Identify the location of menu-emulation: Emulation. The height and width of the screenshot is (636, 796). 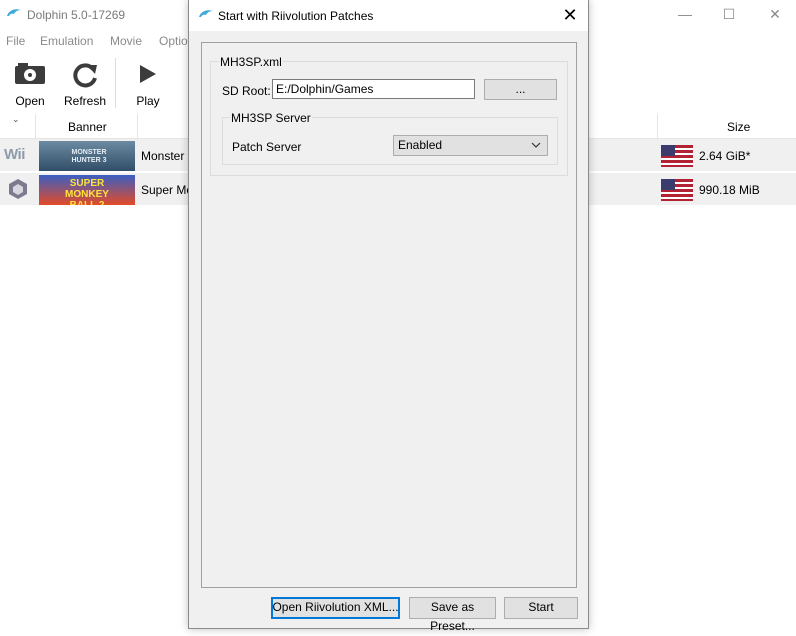
(66, 41).